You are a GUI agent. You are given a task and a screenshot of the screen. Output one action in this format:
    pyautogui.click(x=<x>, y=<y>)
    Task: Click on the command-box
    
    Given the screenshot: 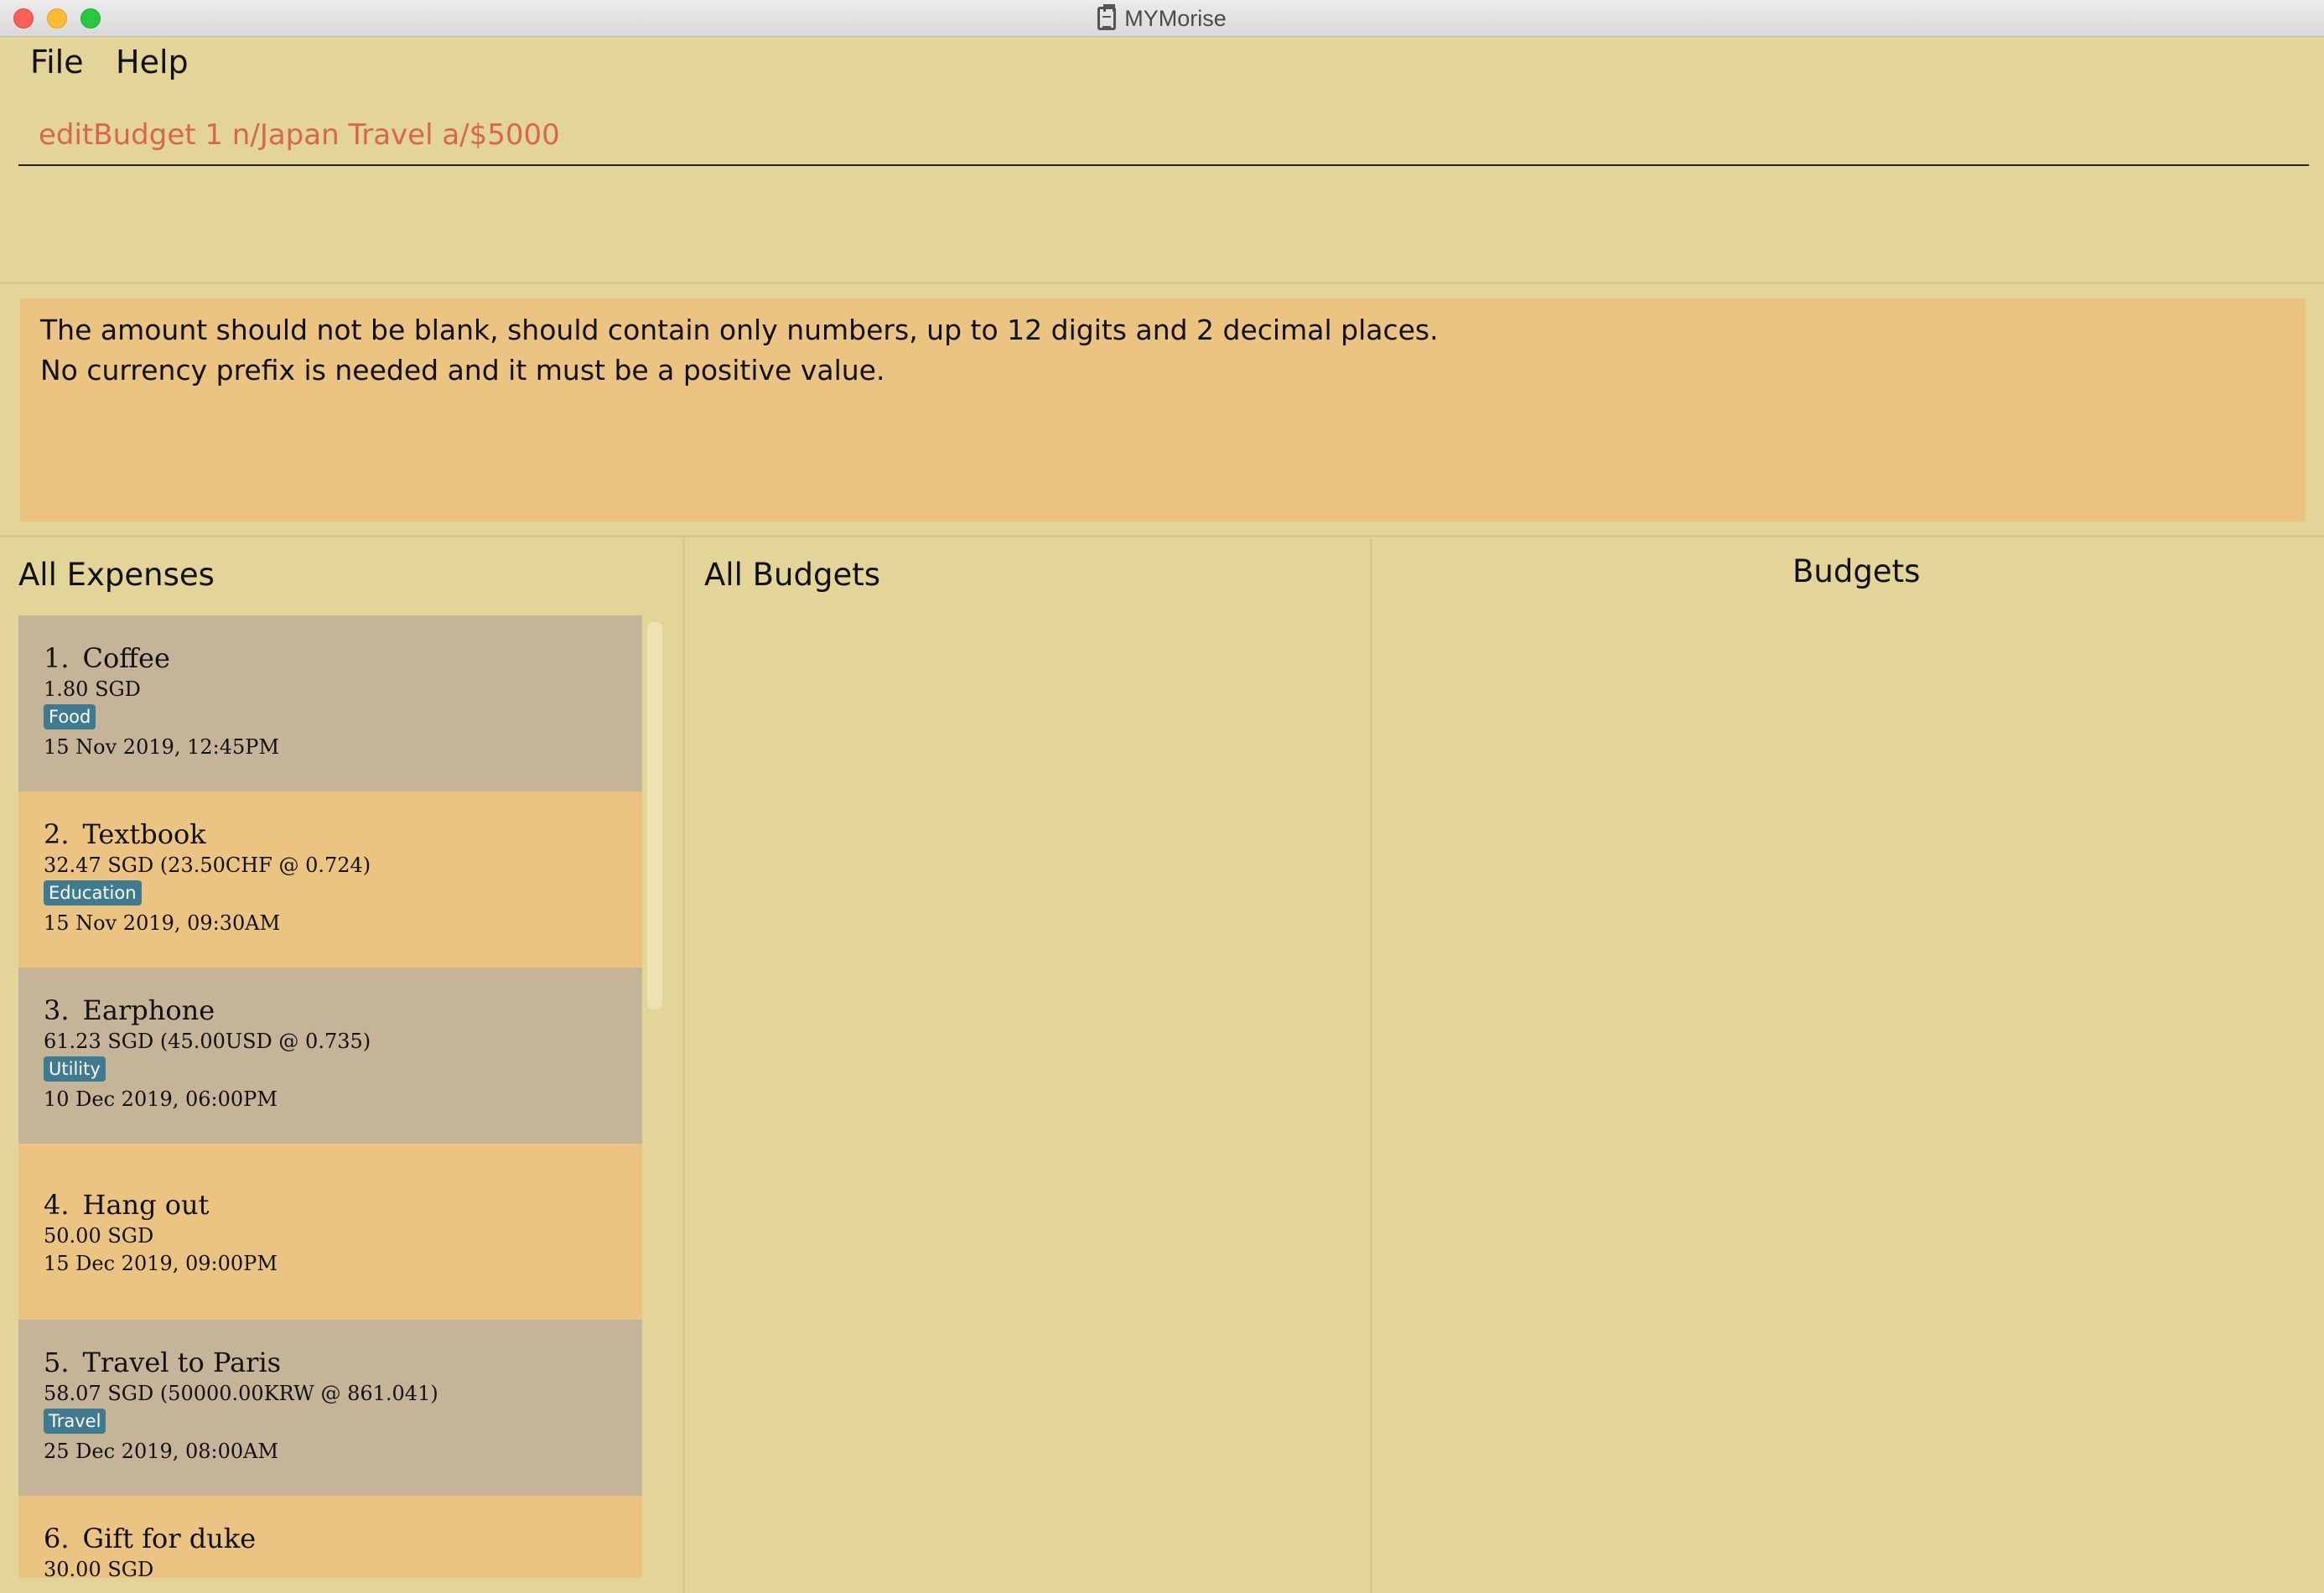 What is the action you would take?
    pyautogui.click(x=1163, y=133)
    